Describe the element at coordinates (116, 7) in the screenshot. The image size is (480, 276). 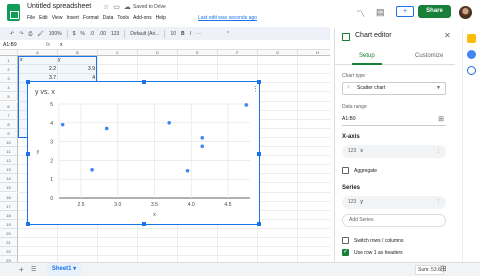
I see `move-folder-icon: ▭` at that location.